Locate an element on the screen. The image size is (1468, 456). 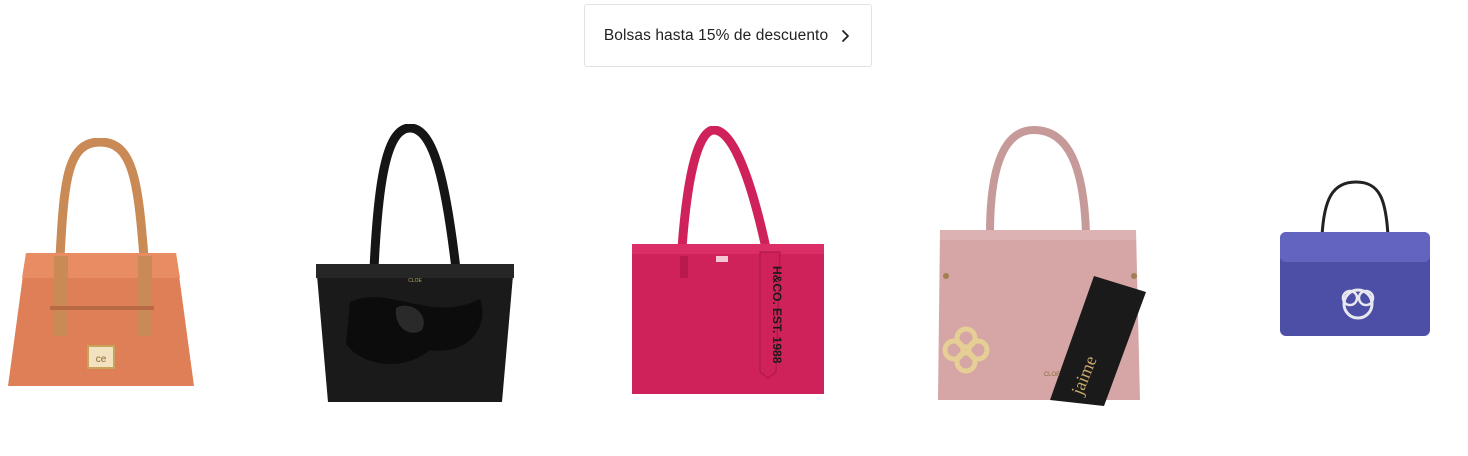
product-card-metallic-blue-bag is located at coordinates (1355, 260).